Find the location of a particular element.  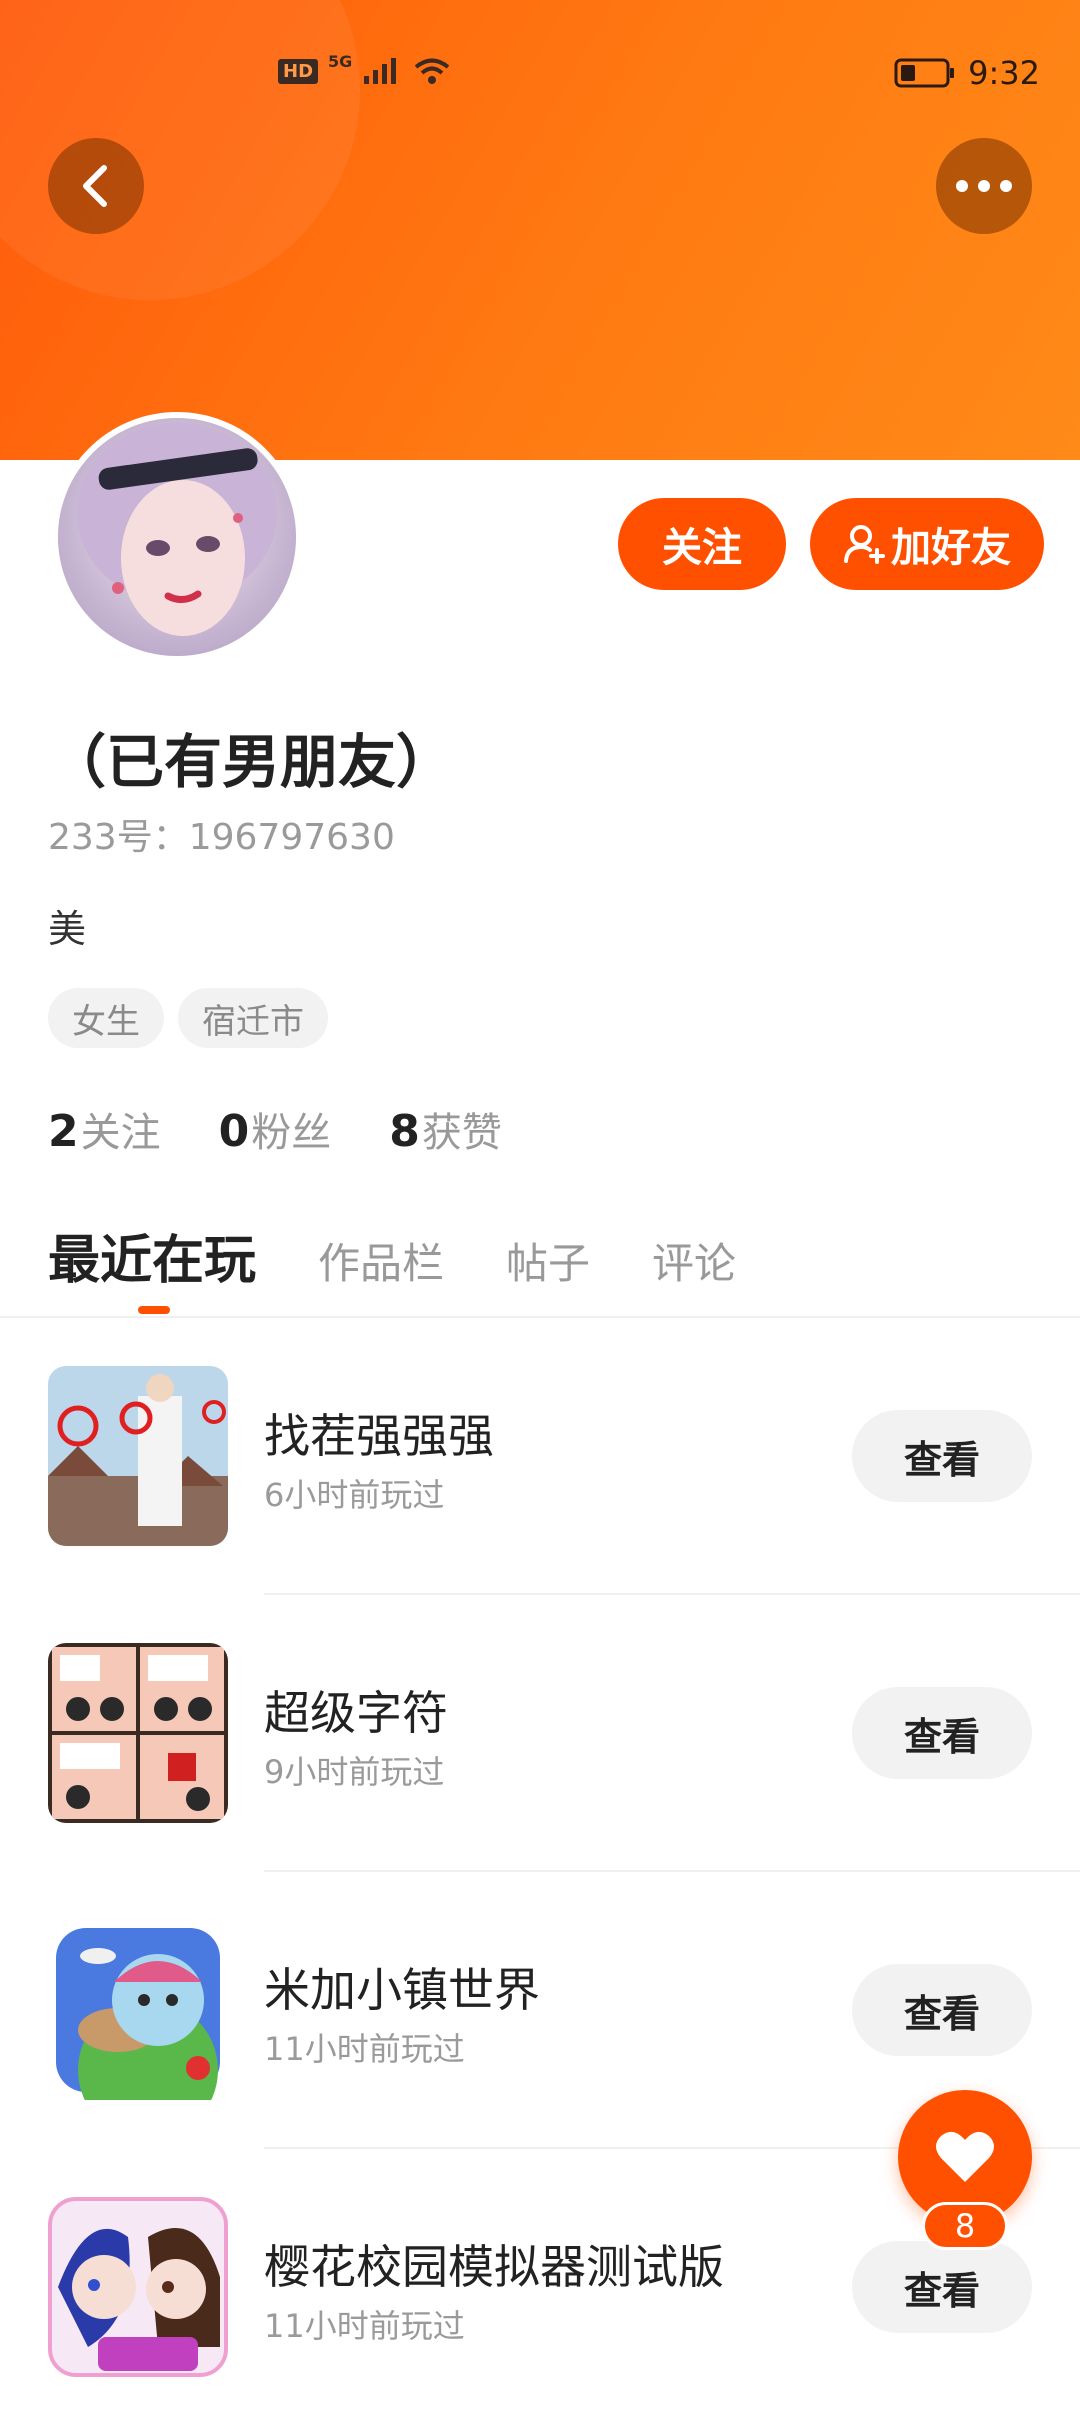

back-button is located at coordinates (96, 186).